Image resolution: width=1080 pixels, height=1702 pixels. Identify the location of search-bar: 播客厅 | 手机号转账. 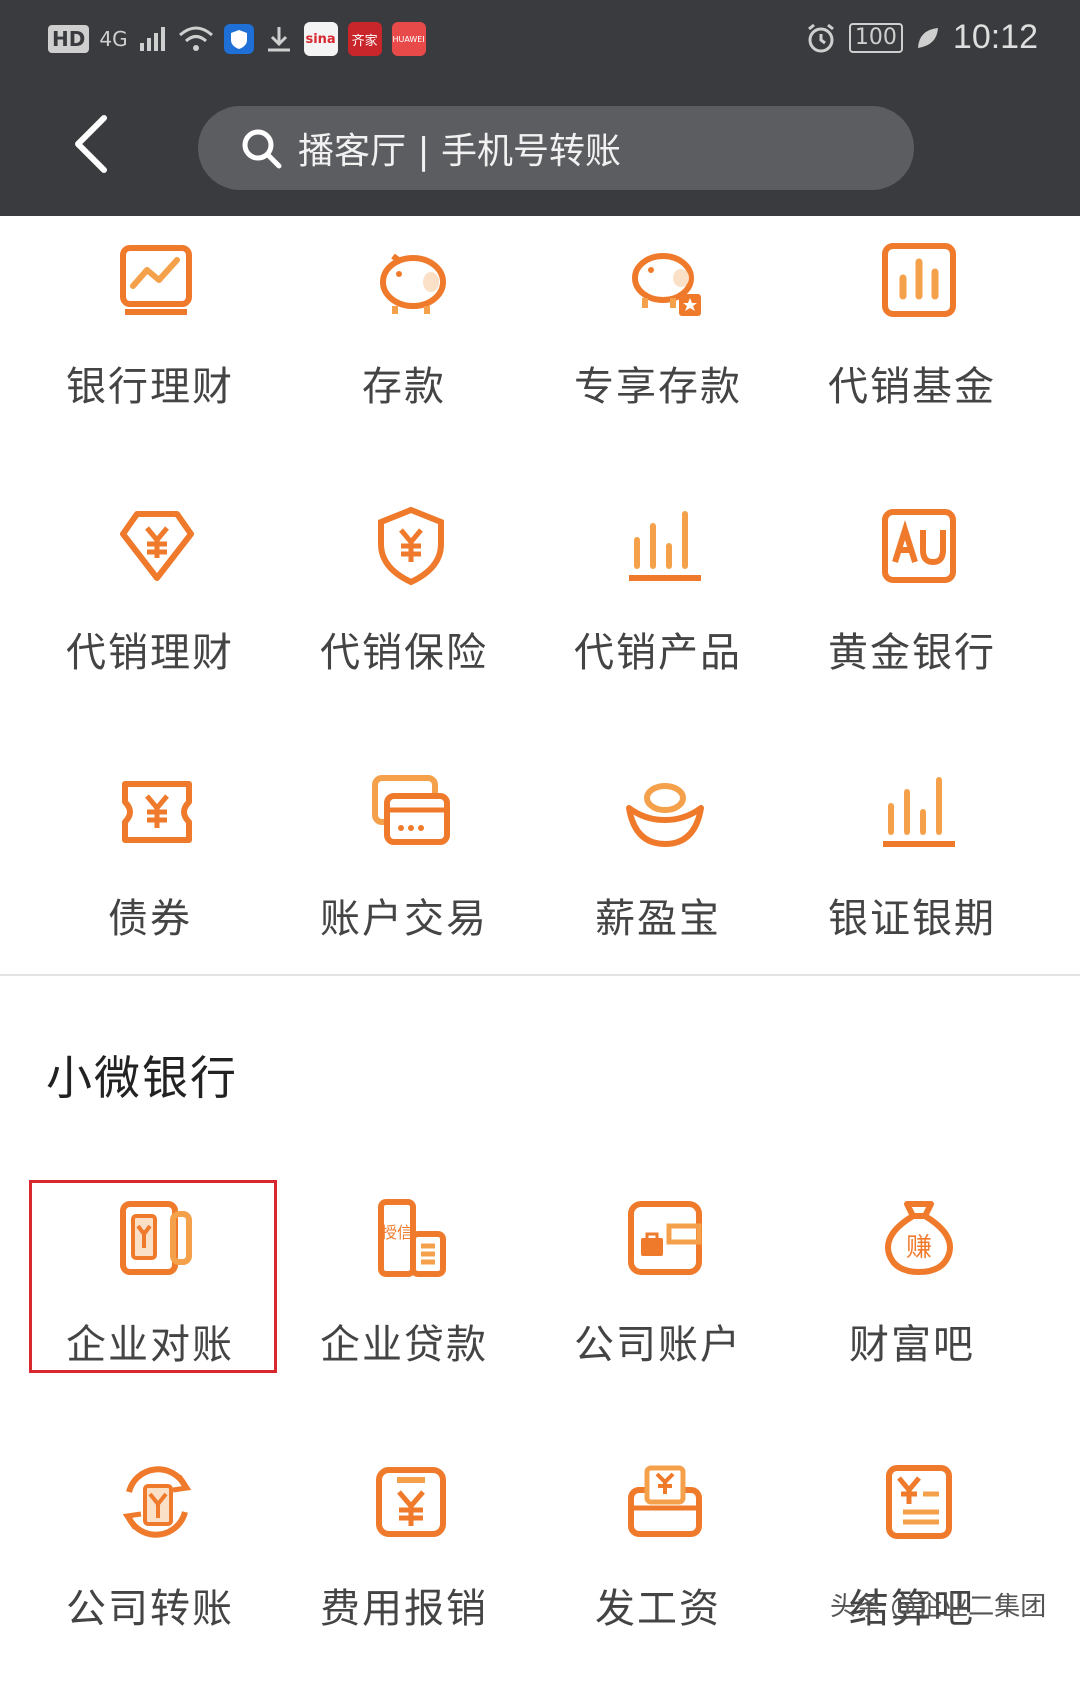
(556, 148).